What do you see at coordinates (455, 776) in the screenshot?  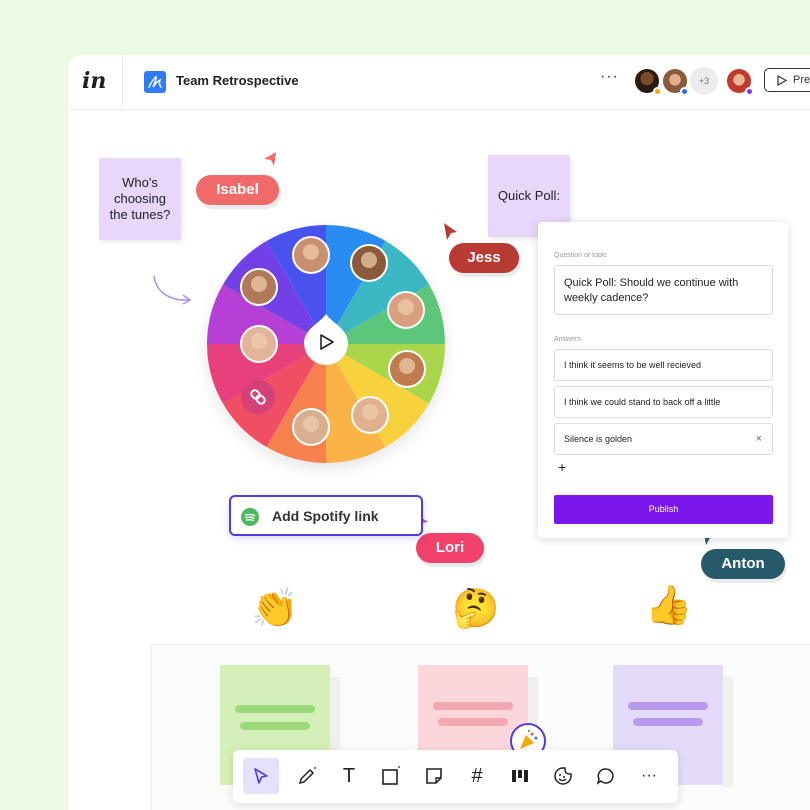 I see `bottom-toolbar: T # ···` at bounding box center [455, 776].